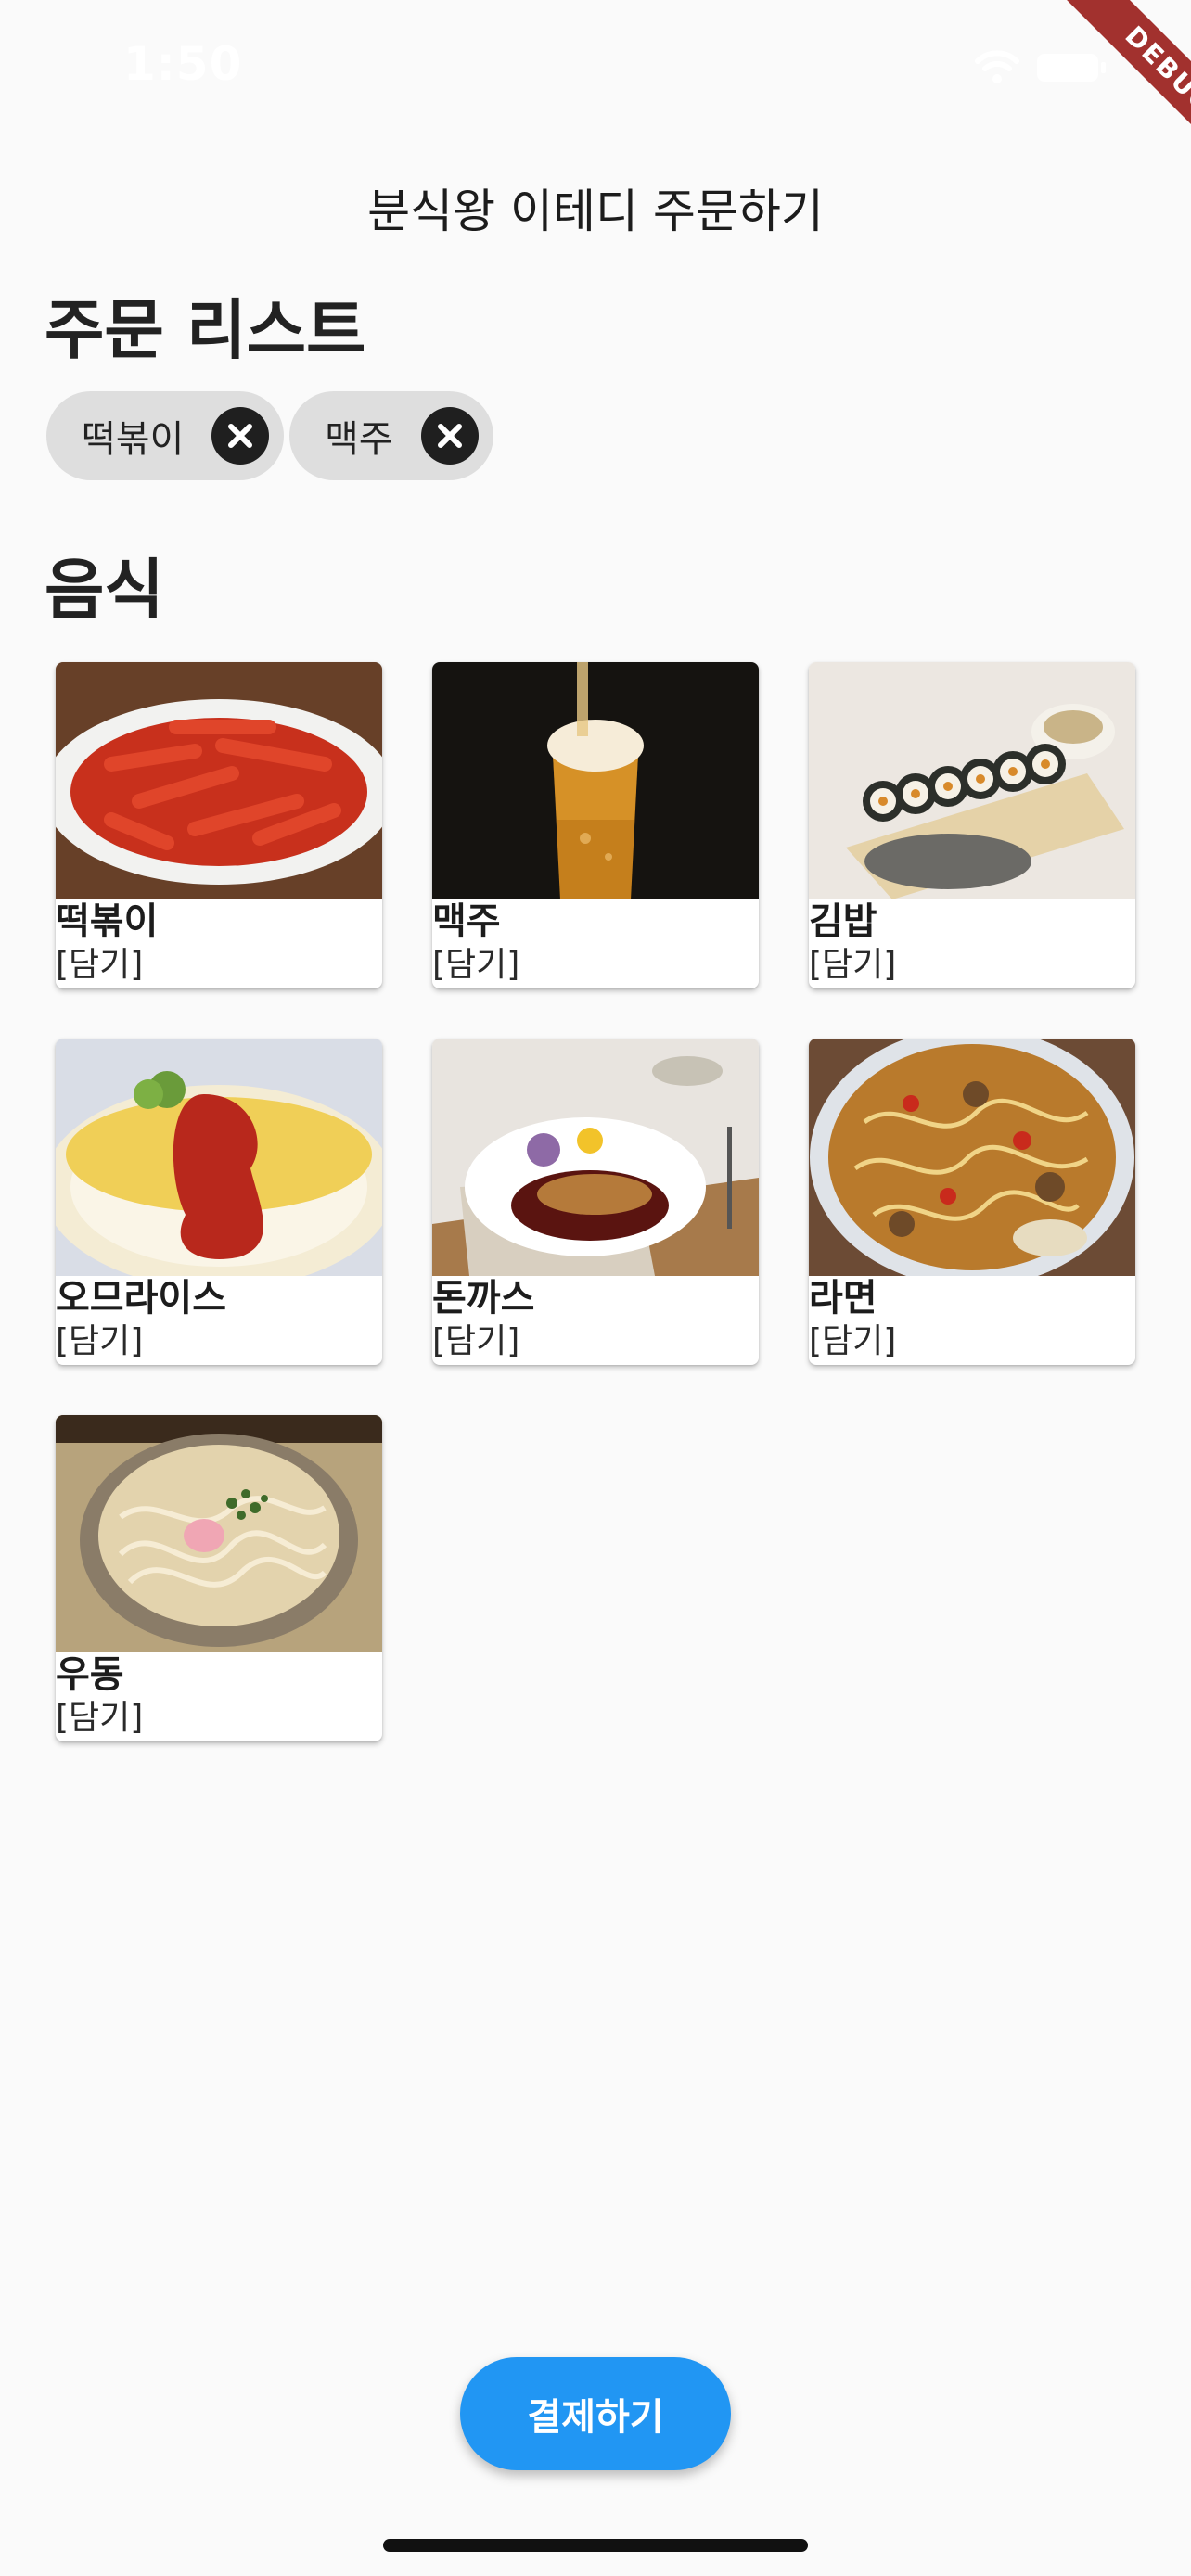  Describe the element at coordinates (133, 440) in the screenshot. I see `chip-label: 떡볶이` at that location.